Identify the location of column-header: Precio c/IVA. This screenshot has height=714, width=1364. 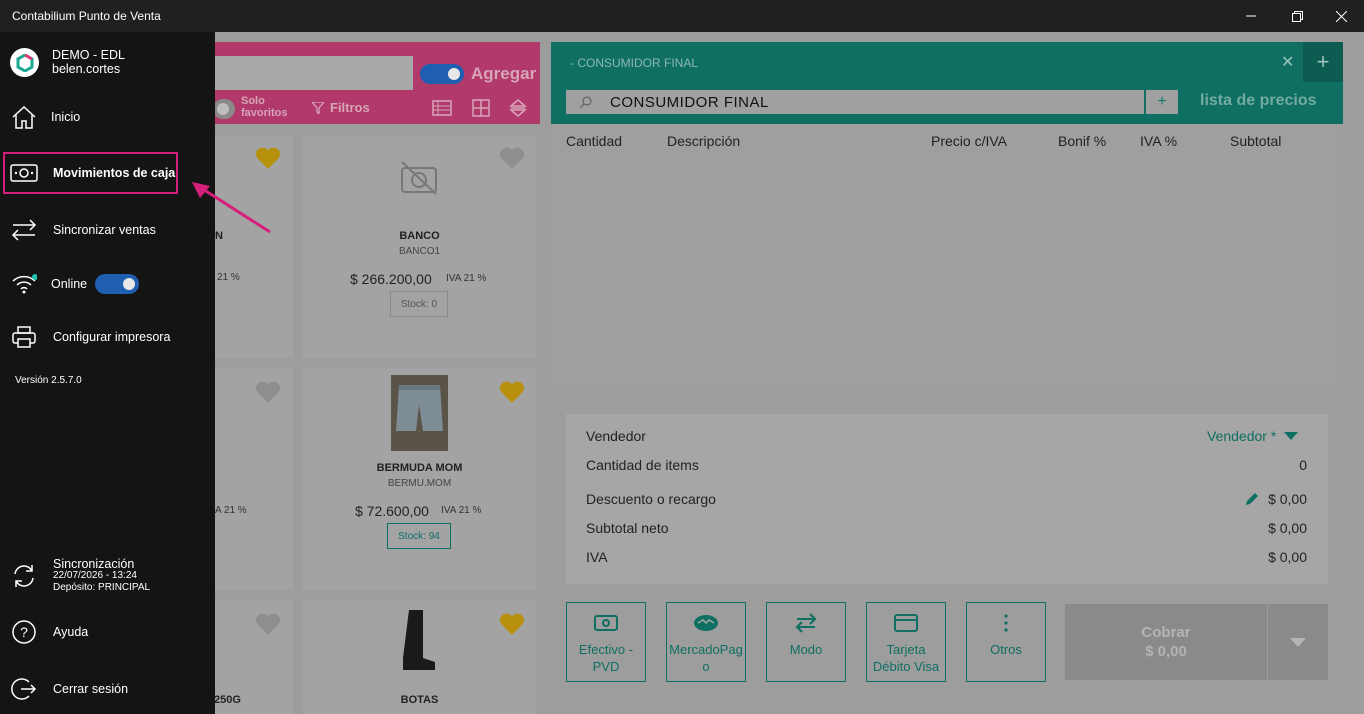
(969, 141).